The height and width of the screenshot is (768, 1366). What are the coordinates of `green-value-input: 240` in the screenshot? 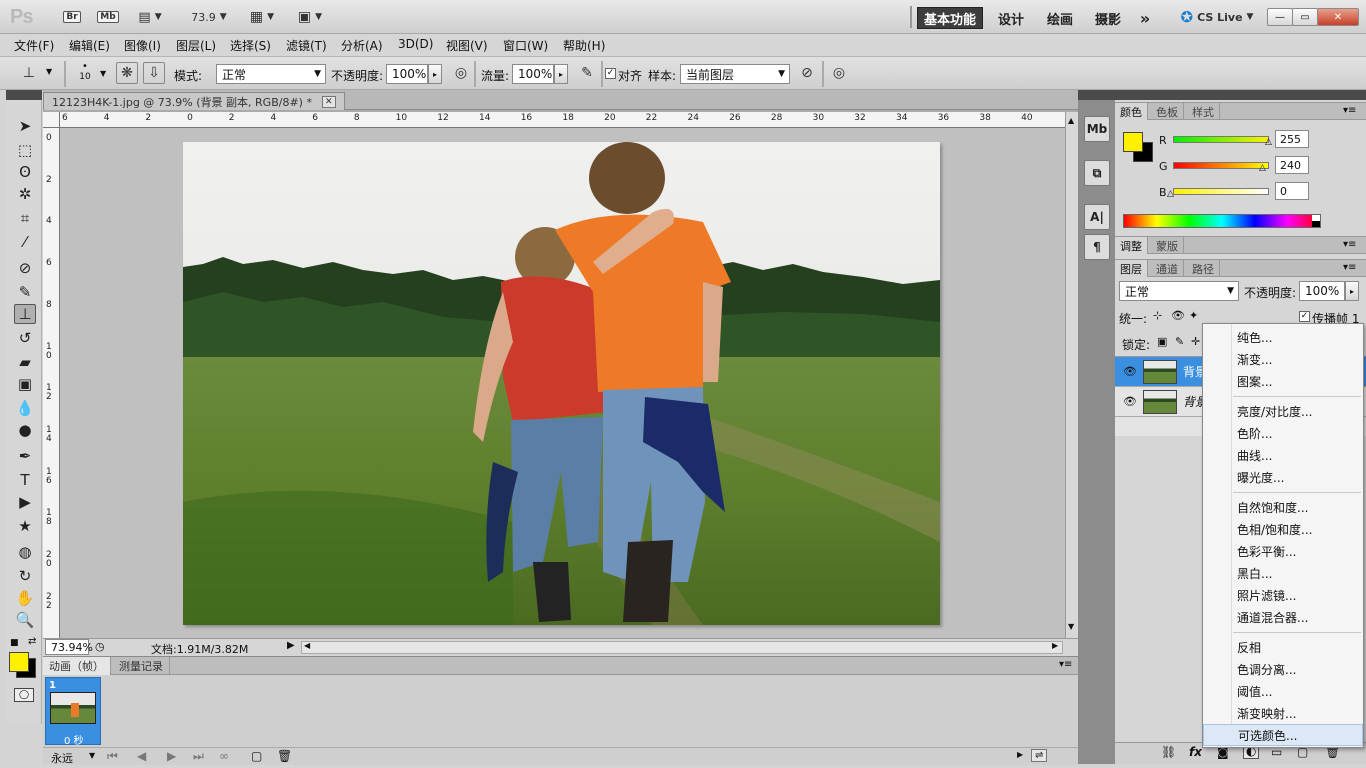 It's located at (1292, 165).